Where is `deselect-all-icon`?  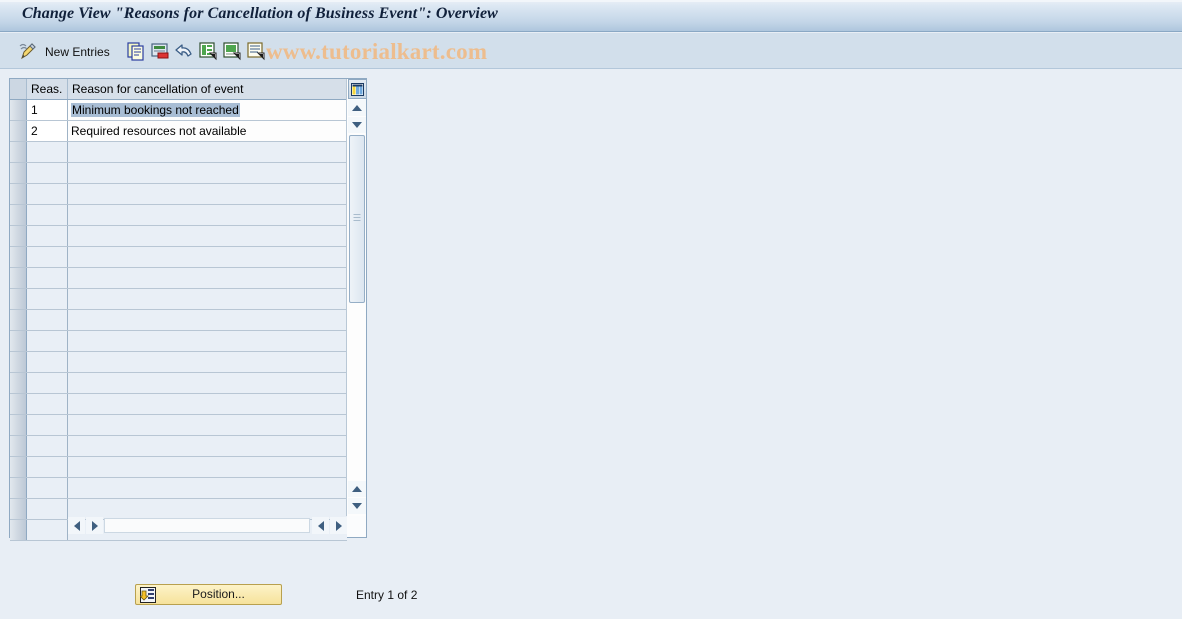 deselect-all-icon is located at coordinates (232, 51).